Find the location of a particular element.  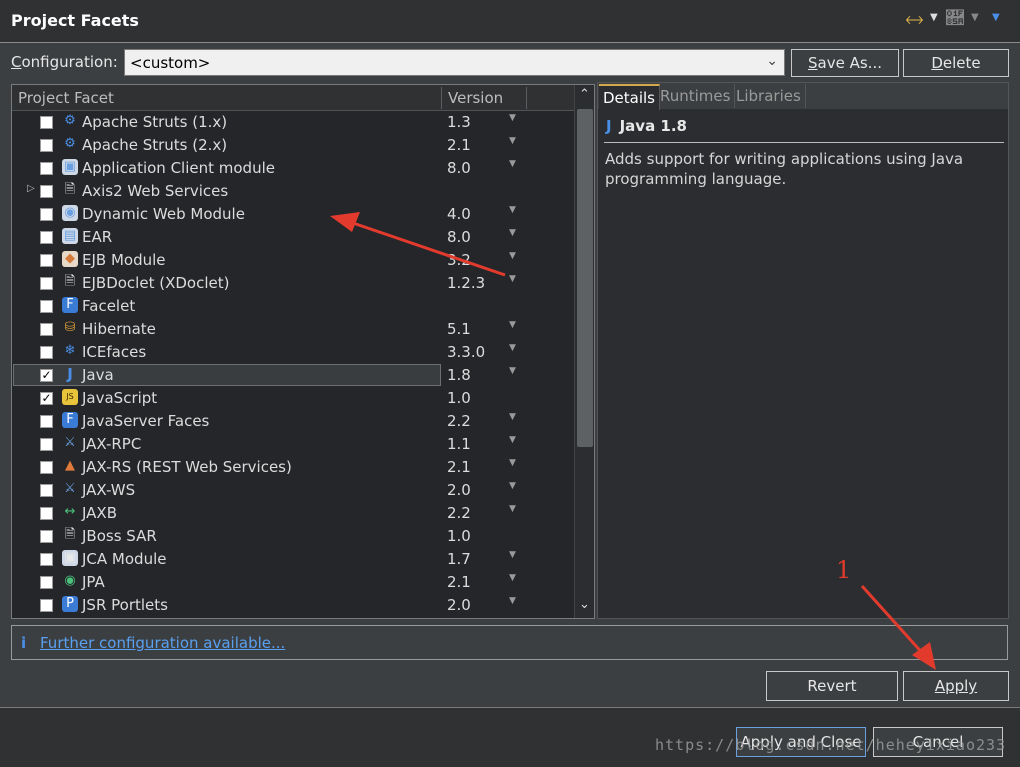

facet-row: ⛁ Hibernate 5.1 ▼ is located at coordinates (293, 329).